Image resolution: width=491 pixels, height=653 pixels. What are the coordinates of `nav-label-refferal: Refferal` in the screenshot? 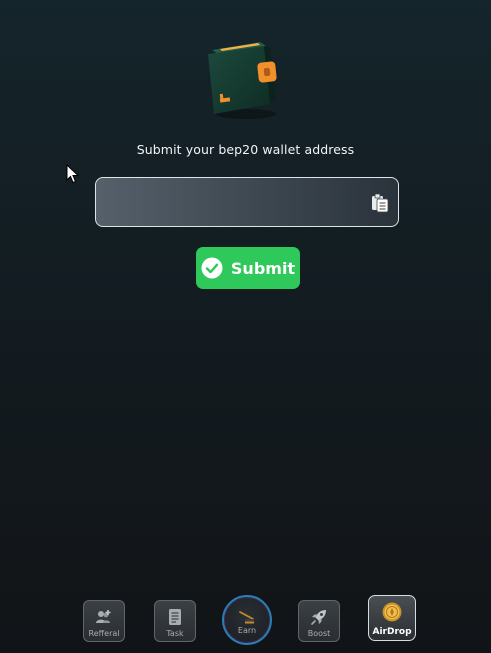 It's located at (104, 633).